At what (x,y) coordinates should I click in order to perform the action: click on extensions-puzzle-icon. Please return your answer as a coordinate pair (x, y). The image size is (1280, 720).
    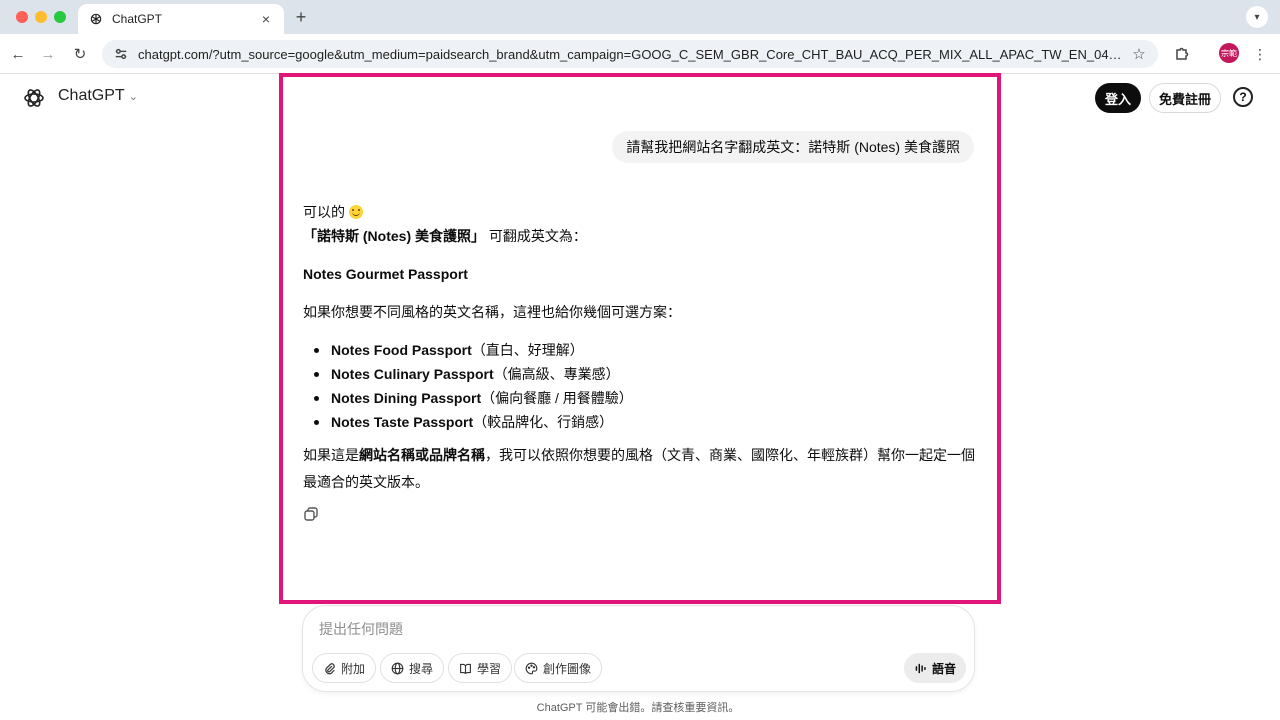
    Looking at the image, I should click on (1182, 54).